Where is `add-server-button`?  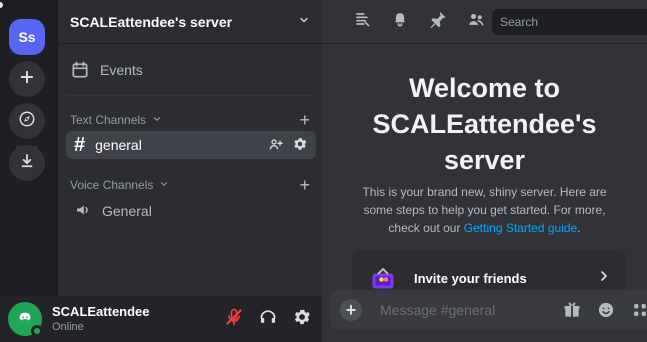
add-server-button is located at coordinates (27, 79).